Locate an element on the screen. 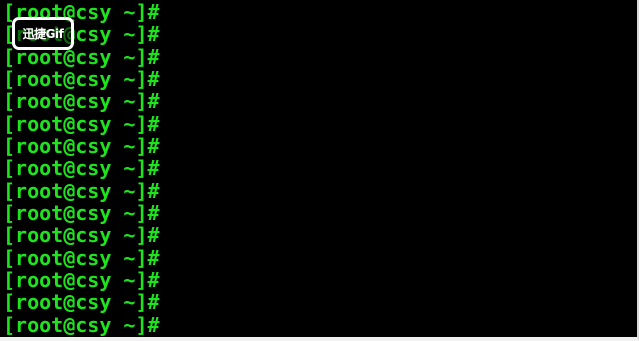 The width and height of the screenshot is (639, 341). gif-watermark-badge: 迅捷Gif is located at coordinates (43, 33).